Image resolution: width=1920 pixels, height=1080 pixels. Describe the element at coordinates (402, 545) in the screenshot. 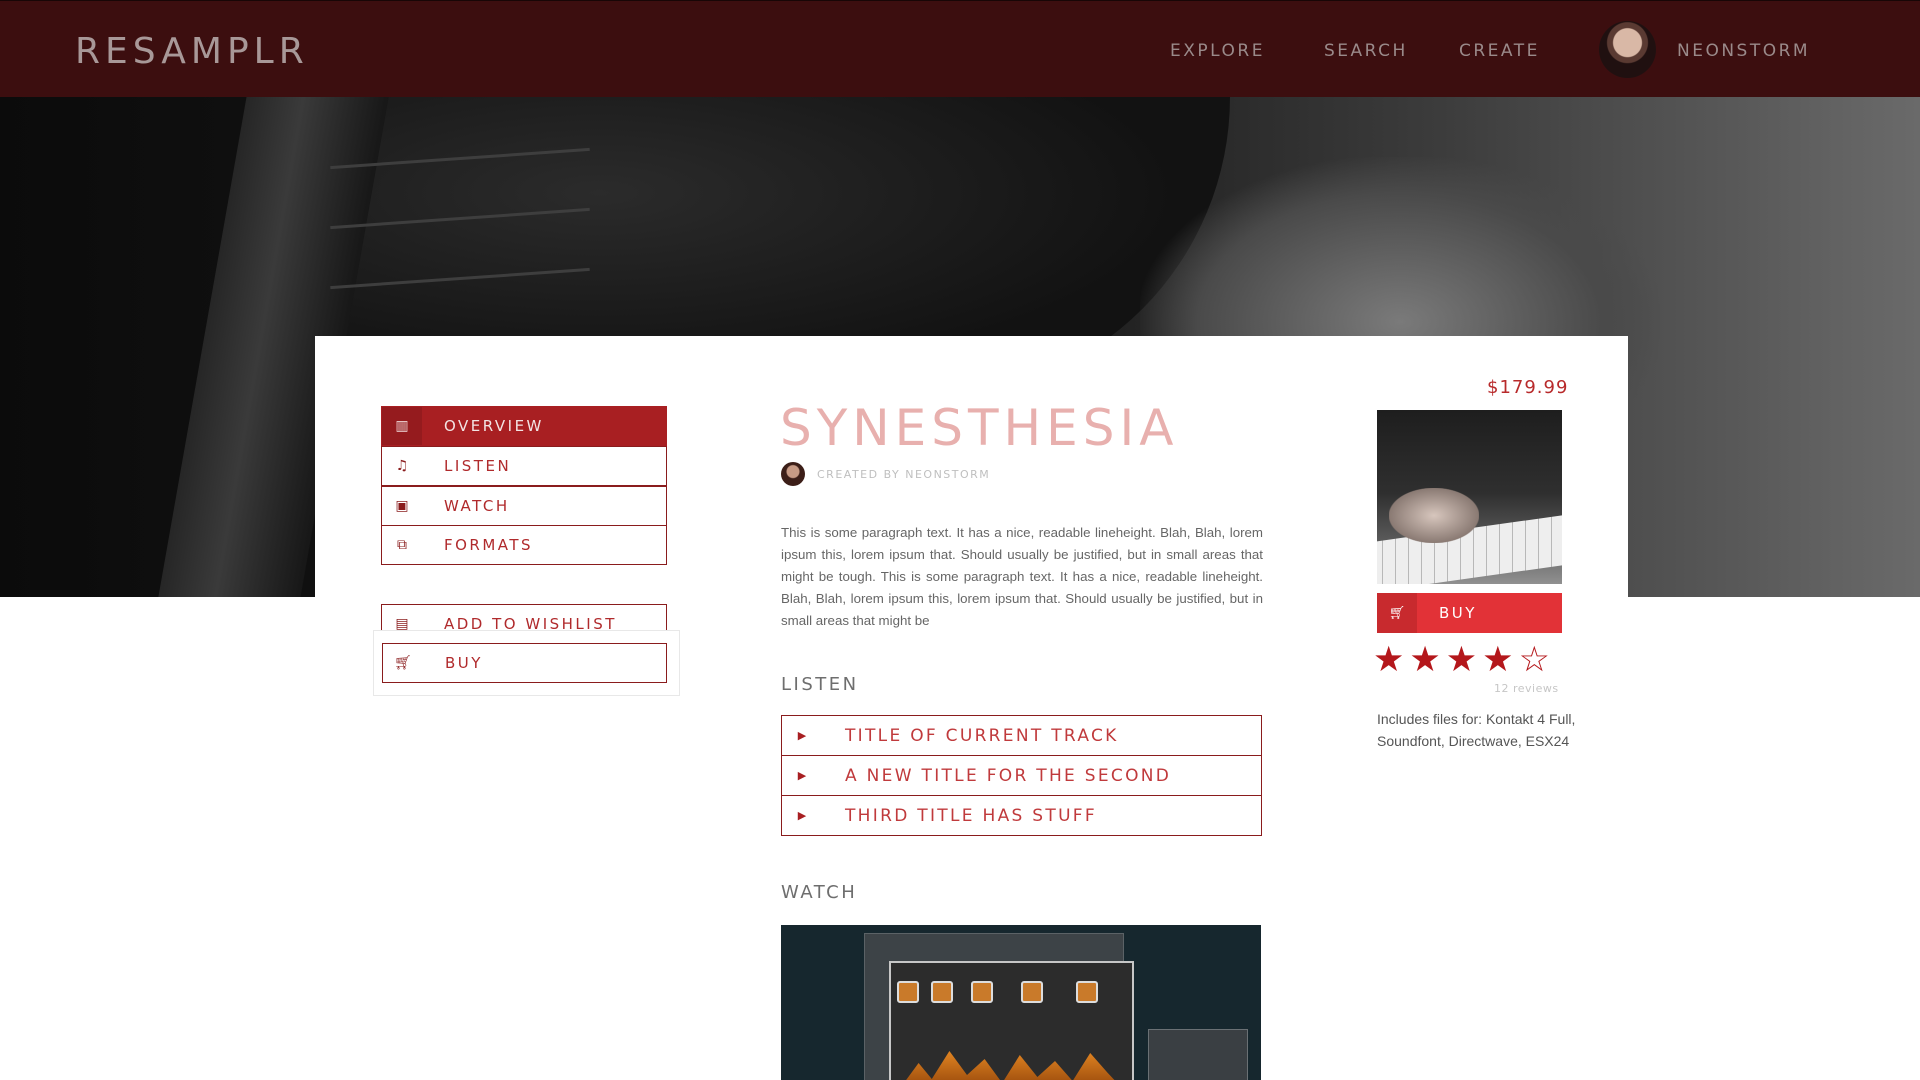

I see `layers-icon: ⧉` at that location.